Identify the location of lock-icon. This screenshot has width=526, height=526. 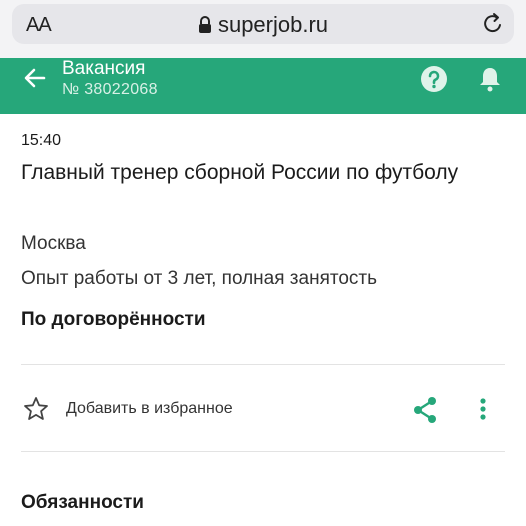
(205, 27).